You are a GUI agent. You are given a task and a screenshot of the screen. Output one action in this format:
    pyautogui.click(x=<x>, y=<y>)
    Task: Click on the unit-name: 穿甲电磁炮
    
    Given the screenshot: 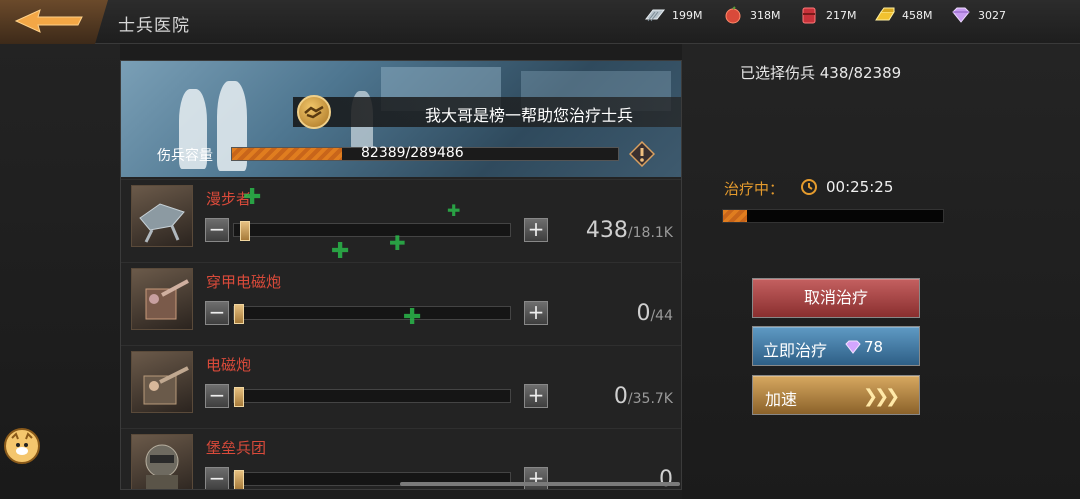 What is the action you would take?
    pyautogui.click(x=244, y=282)
    